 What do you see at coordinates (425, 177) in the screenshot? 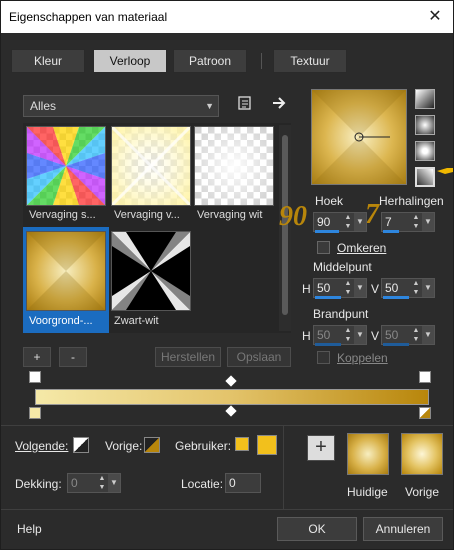
I see `radial-gradient-type-icon` at bounding box center [425, 177].